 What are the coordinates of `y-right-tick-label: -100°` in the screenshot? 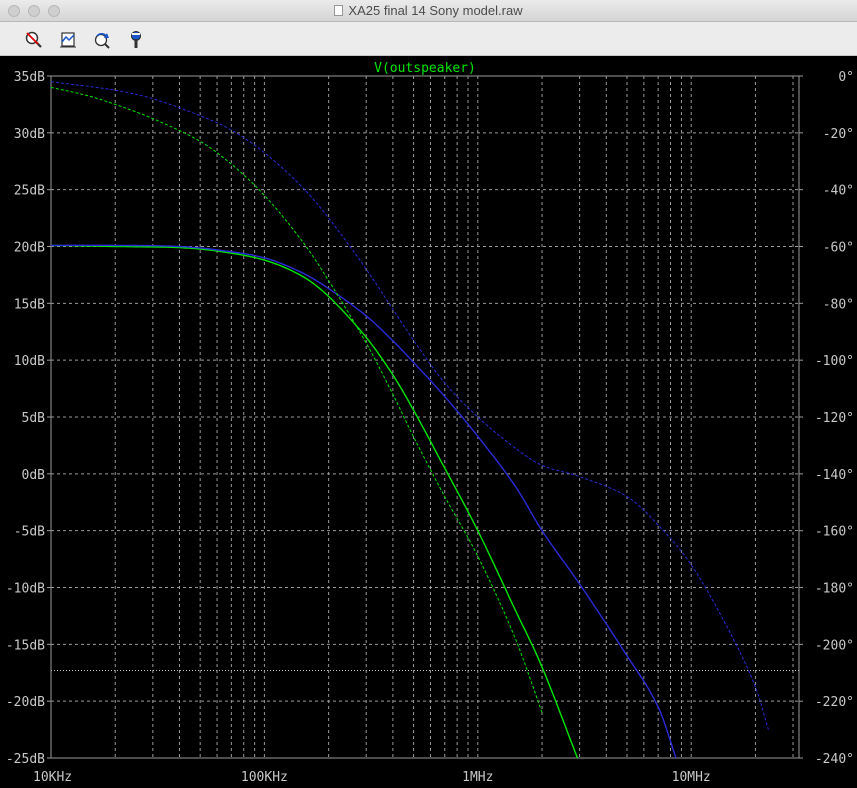 It's located at (834, 361).